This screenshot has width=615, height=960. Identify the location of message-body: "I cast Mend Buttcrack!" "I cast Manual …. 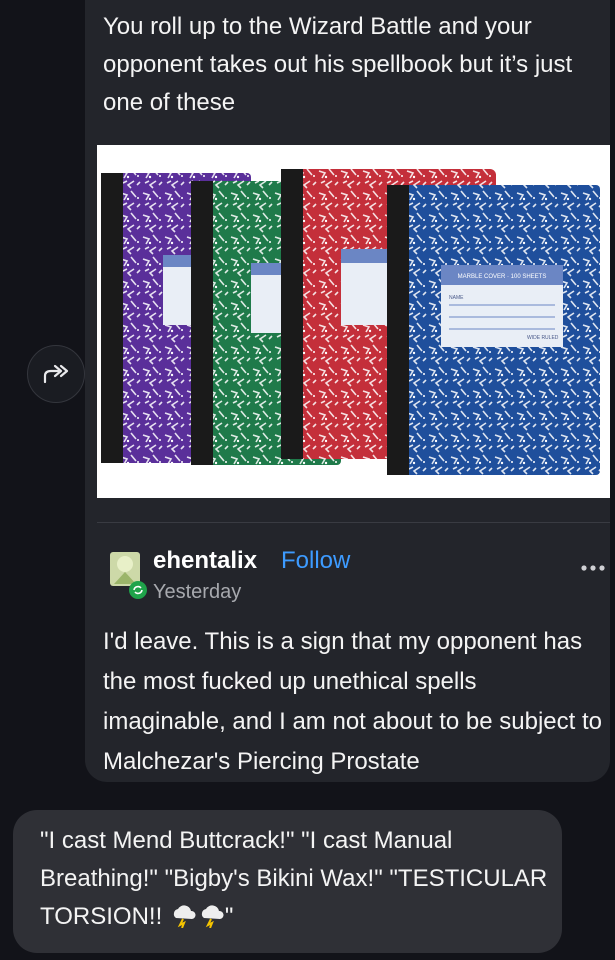
(294, 878).